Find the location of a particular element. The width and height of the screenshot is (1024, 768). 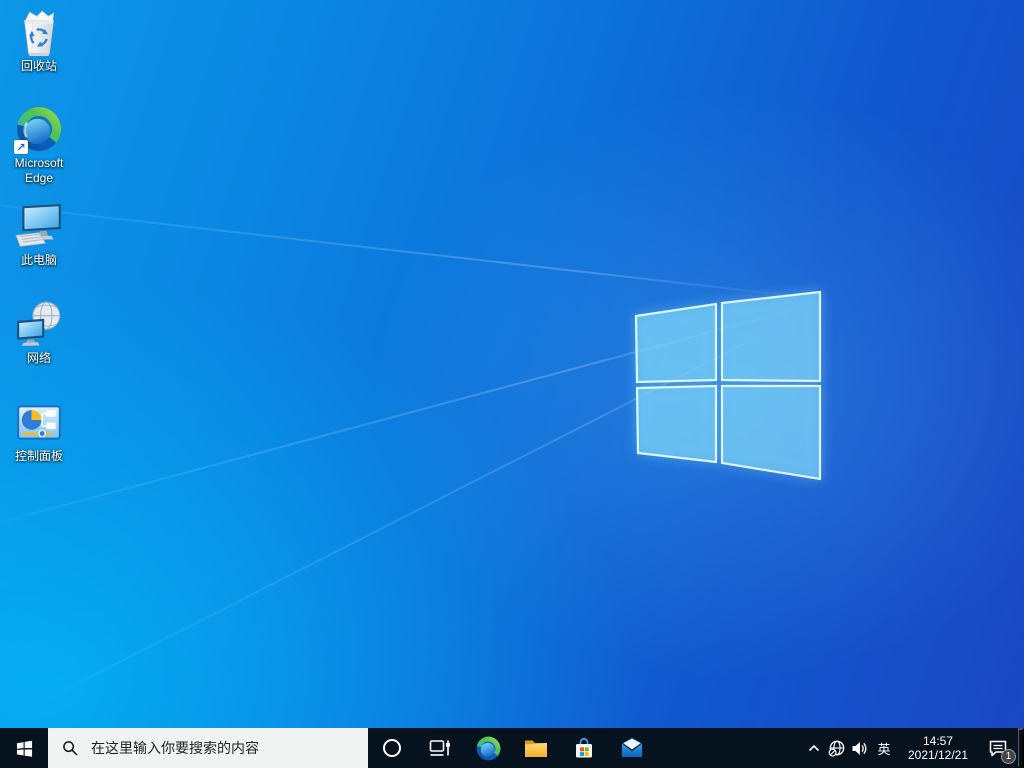

taskbar: 英 14:57 2021/12/21 1 is located at coordinates (512, 748).